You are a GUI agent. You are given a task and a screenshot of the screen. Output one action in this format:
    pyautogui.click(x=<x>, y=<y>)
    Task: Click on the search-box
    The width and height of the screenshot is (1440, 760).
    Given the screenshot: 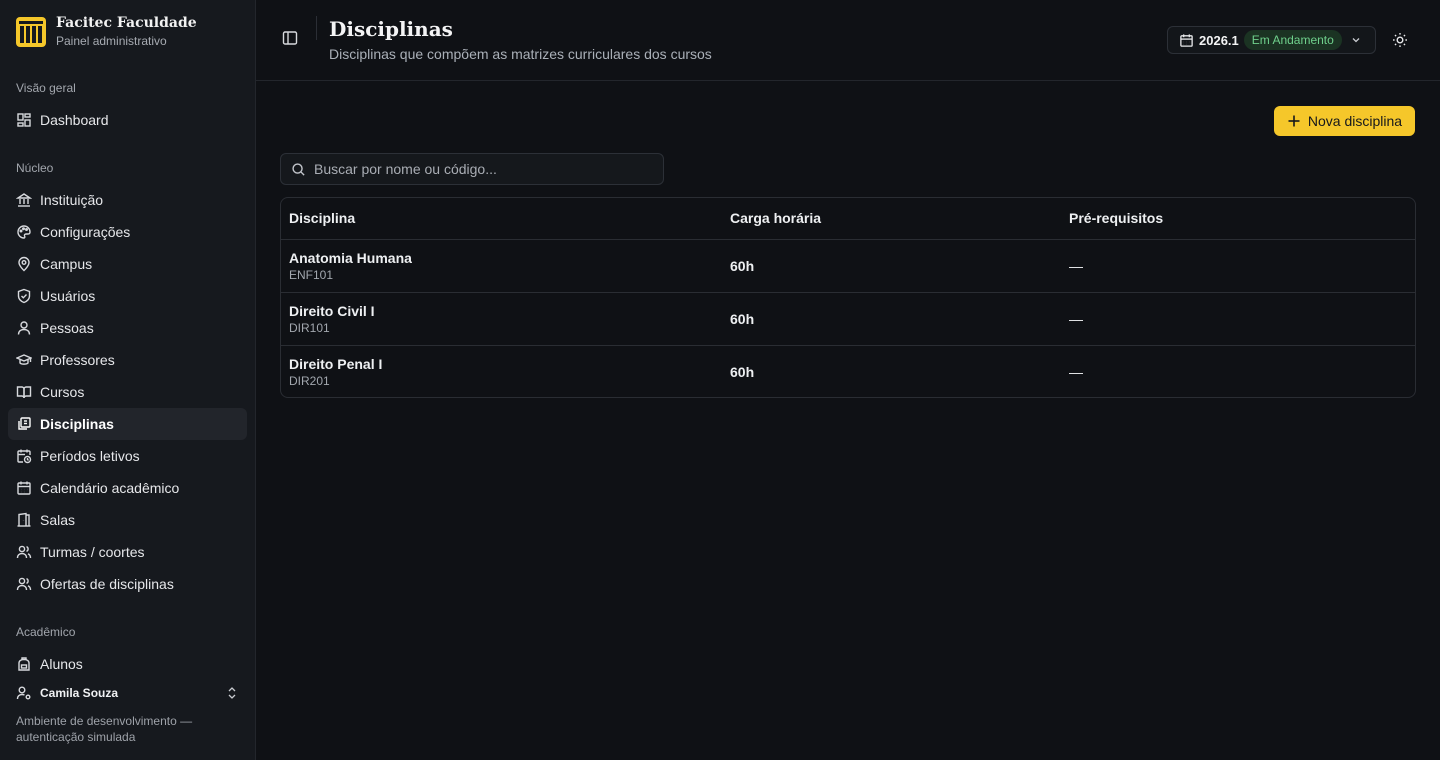 What is the action you would take?
    pyautogui.click(x=472, y=169)
    